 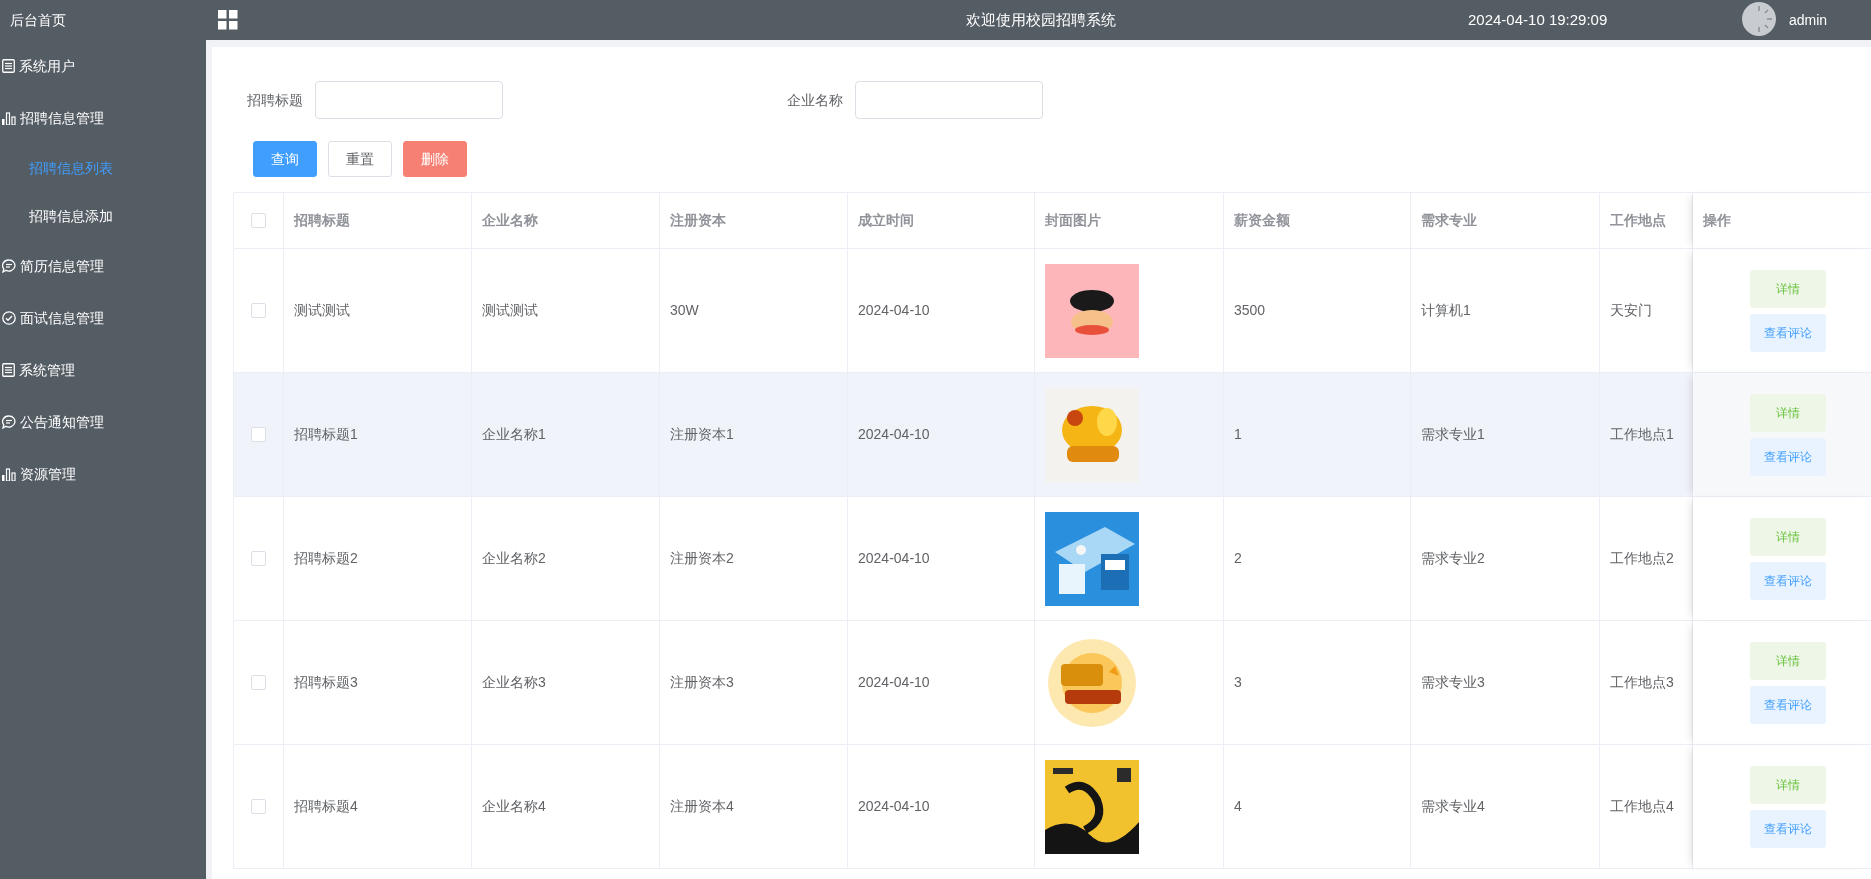 What do you see at coordinates (1052, 311) in the screenshot?
I see `table-row: 测试测试 测试测试 30W 2024-04-10 3500 计算机1 天安门 详情 查看评论` at bounding box center [1052, 311].